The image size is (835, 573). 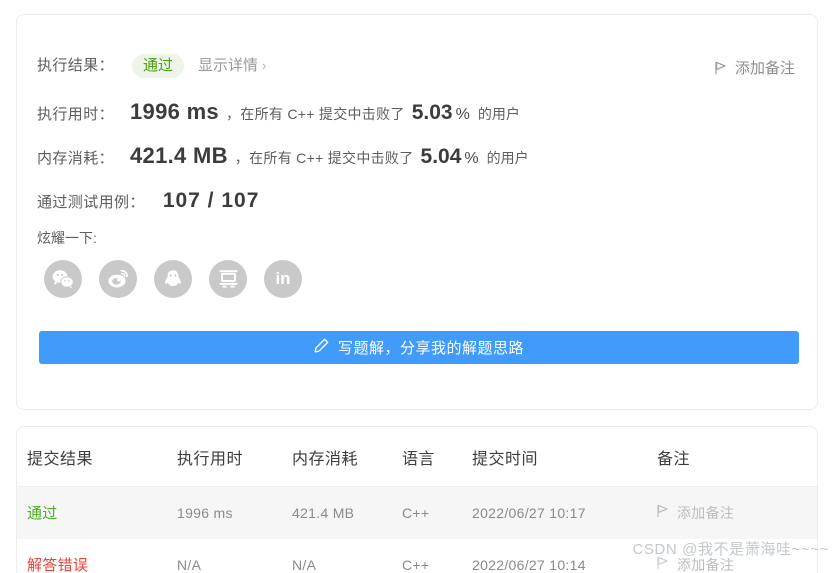 What do you see at coordinates (315, 114) in the screenshot?
I see `runtime-tail-text: ，在所有 C++ 提交中击败了` at bounding box center [315, 114].